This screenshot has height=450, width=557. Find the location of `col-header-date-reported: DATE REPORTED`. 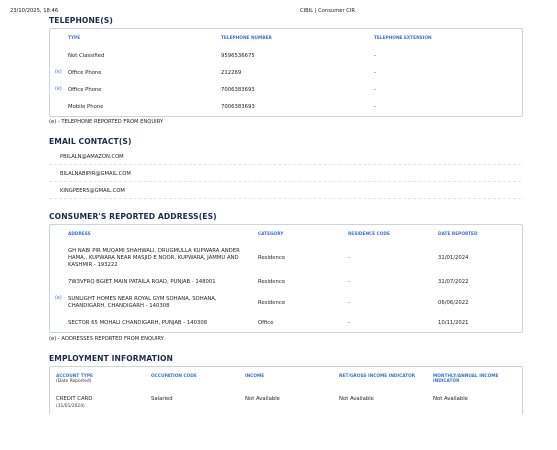

col-header-date-reported: DATE REPORTED is located at coordinates (458, 234).